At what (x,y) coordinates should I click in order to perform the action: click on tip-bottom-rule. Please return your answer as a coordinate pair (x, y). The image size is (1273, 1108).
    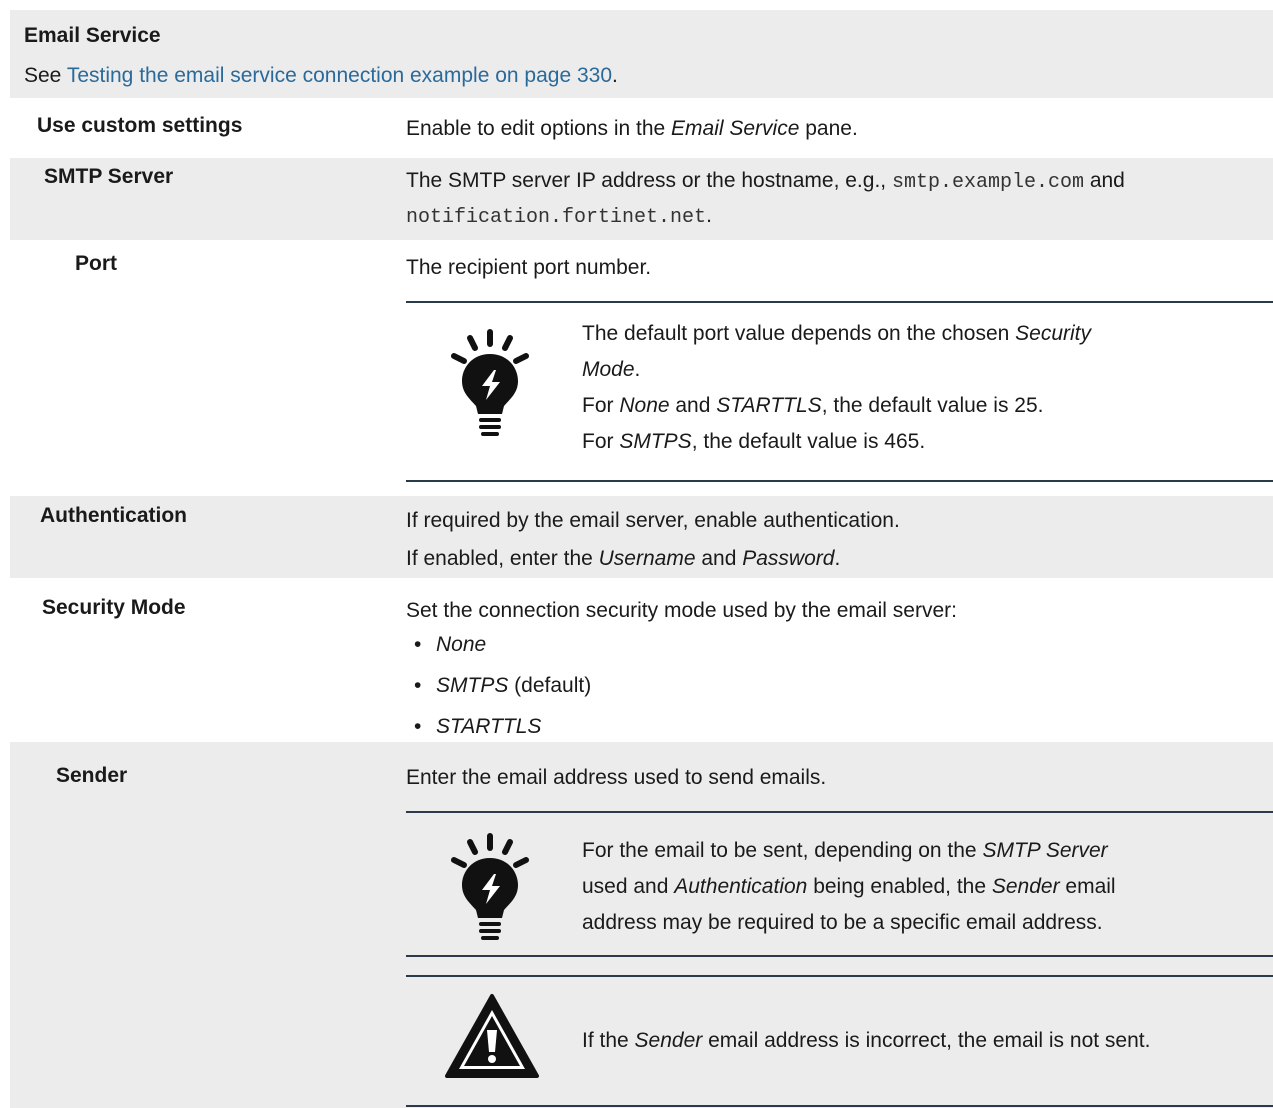
    Looking at the image, I should click on (839, 481).